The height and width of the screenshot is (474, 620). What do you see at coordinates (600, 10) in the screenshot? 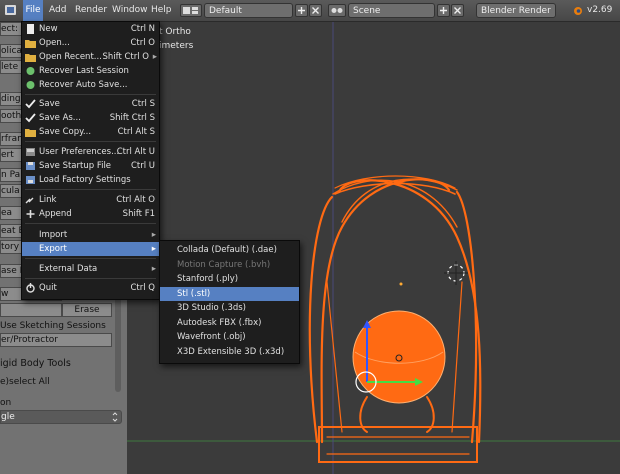
I see `version-label: v2.69` at bounding box center [600, 10].